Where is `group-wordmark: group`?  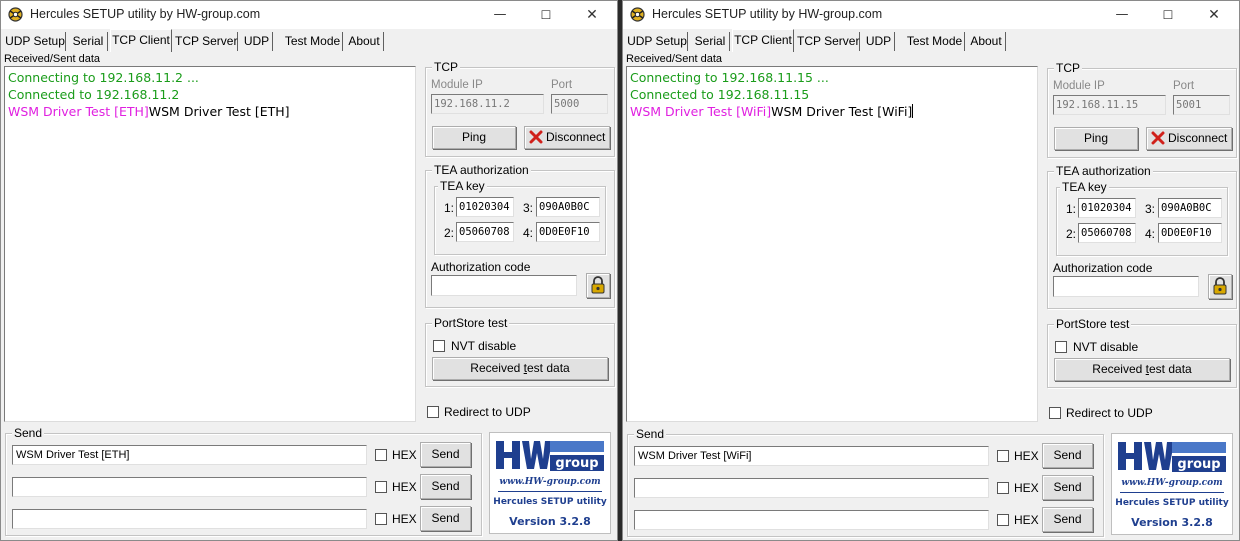 group-wordmark: group is located at coordinates (576, 463).